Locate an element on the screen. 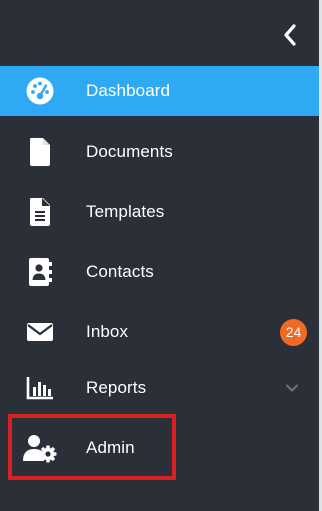  sidebar-item-label: Inbox is located at coordinates (107, 331).